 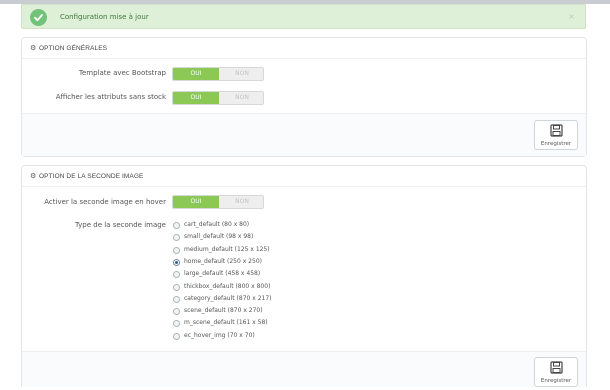 I want to click on radio-label: home_default (250 x 250), so click(x=223, y=261).